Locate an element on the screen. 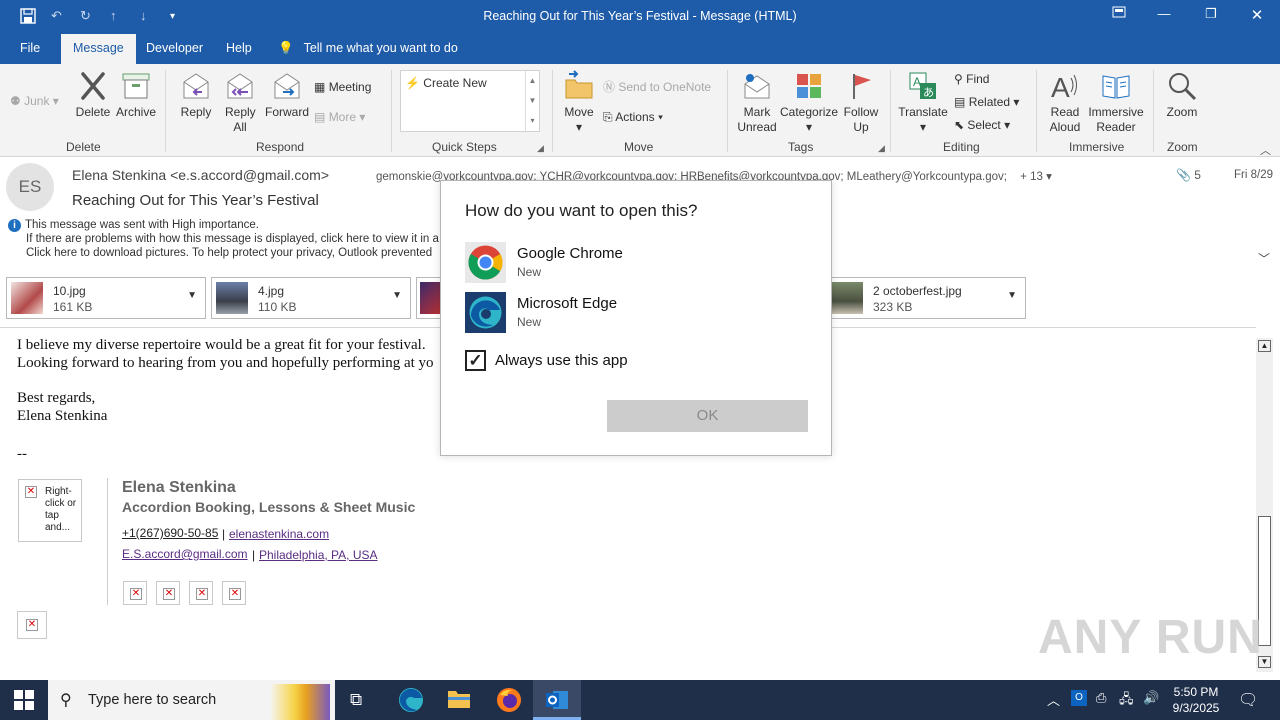 Image resolution: width=1280 pixels, height=720 pixels. group-label-delete: Delete is located at coordinates (83, 147).